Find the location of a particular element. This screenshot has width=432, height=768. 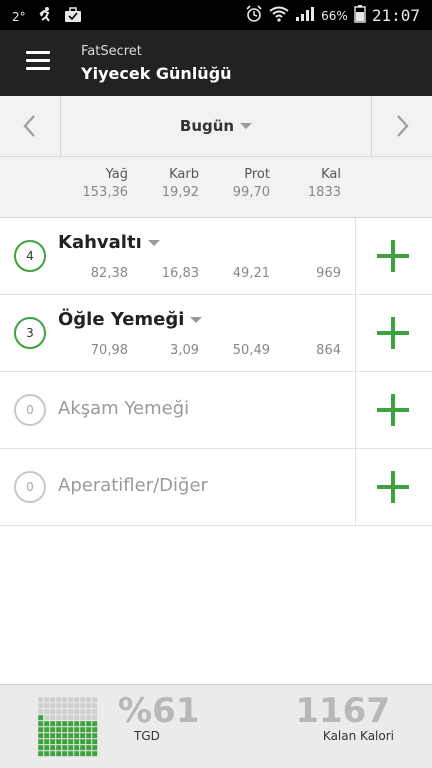

meal-carb: 3,09 is located at coordinates (184, 350).